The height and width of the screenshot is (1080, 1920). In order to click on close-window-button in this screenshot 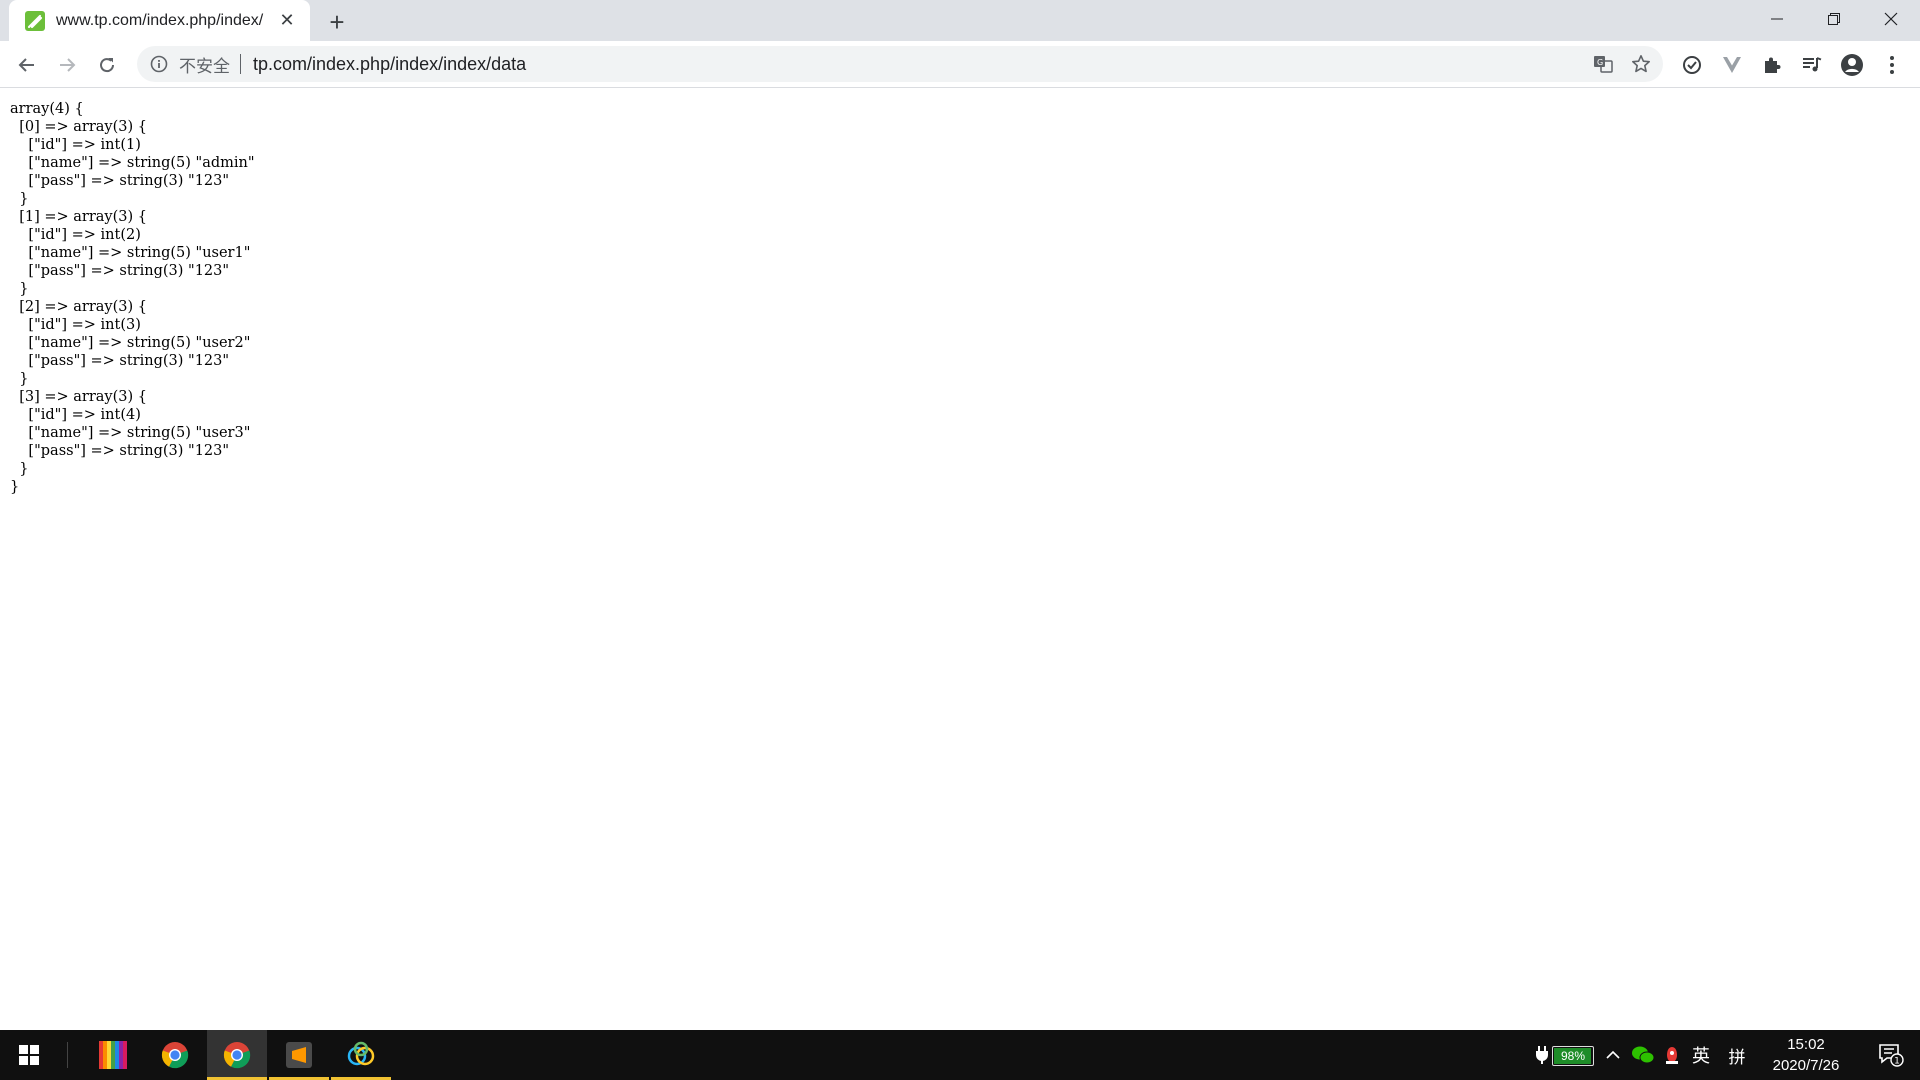, I will do `click(1890, 19)`.